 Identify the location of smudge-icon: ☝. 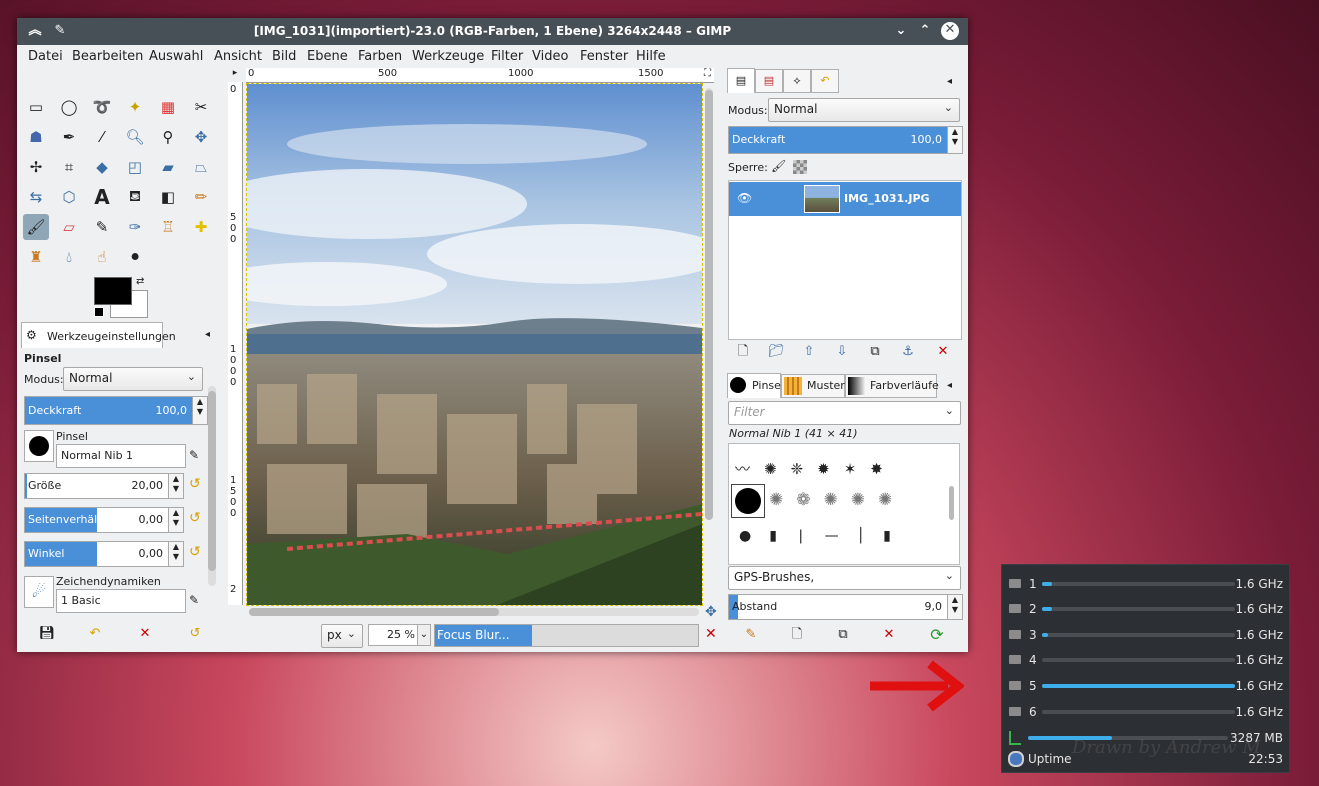
(102, 257).